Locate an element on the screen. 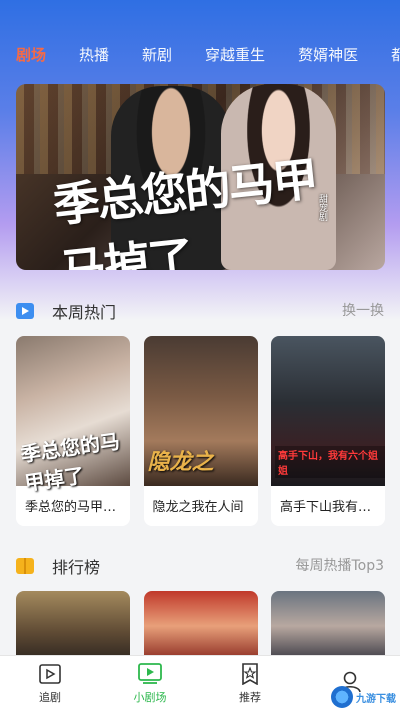  poster-image: 隐龙之 is located at coordinates (200, 411).